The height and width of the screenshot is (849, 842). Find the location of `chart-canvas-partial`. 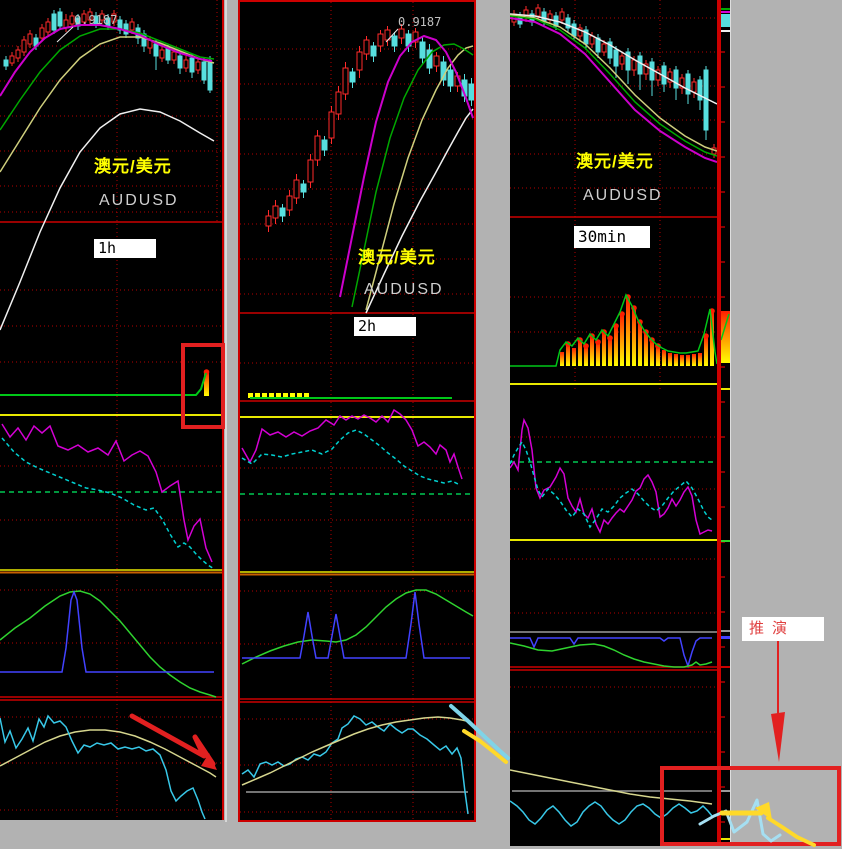

chart-canvas-partial is located at coordinates (725, 424).